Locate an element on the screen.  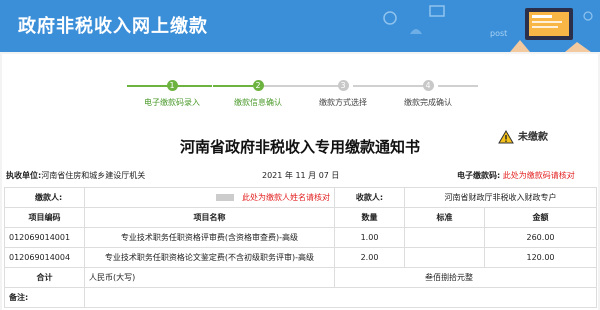
payer-row: 缴款人: 此处为缴款人姓名请核对 收款人: 河南省财政厅非税收入财政专户 is located at coordinates (300, 197).